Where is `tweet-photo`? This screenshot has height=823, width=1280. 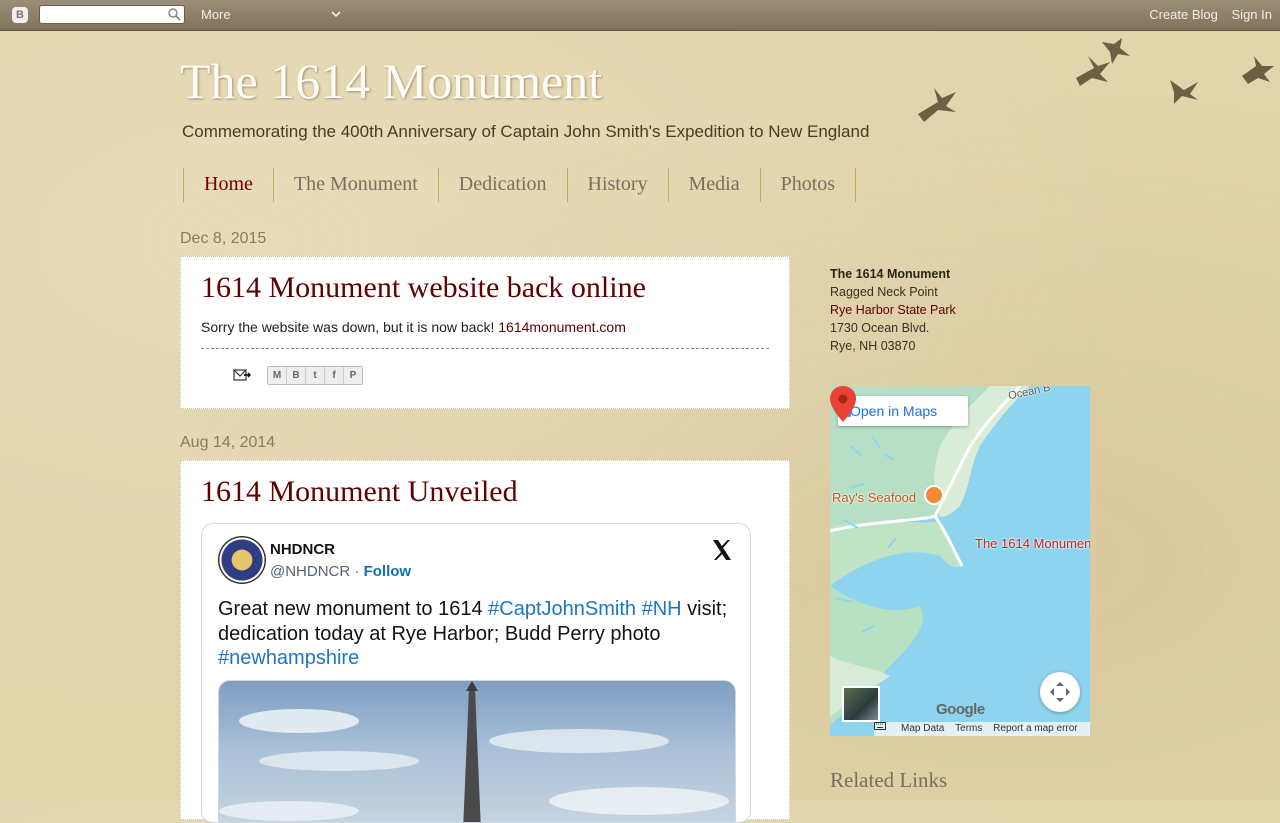
tweet-photo is located at coordinates (477, 751).